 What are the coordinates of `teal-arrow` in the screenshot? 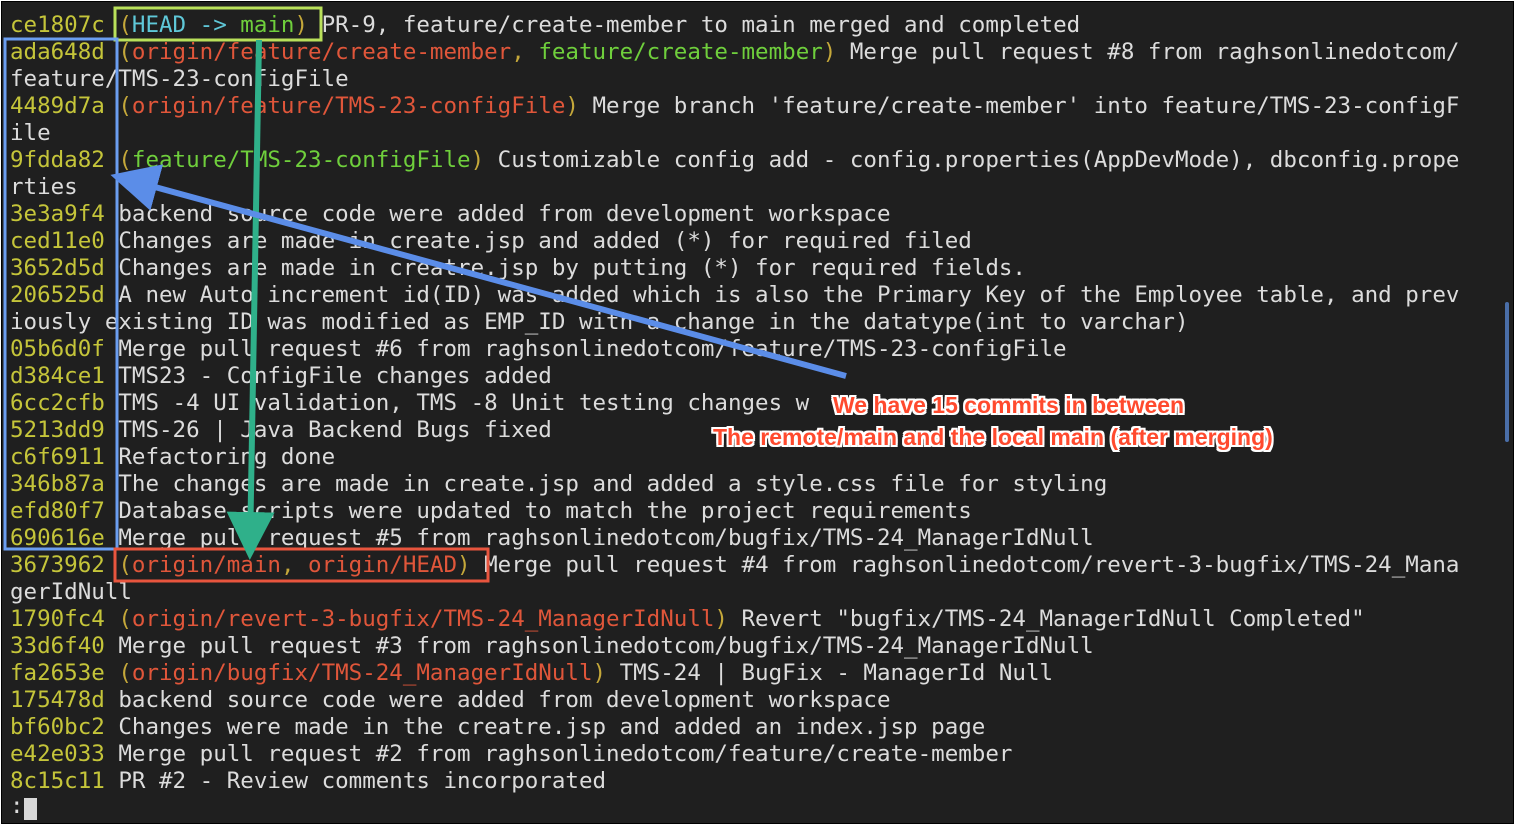 It's located at (250, 299).